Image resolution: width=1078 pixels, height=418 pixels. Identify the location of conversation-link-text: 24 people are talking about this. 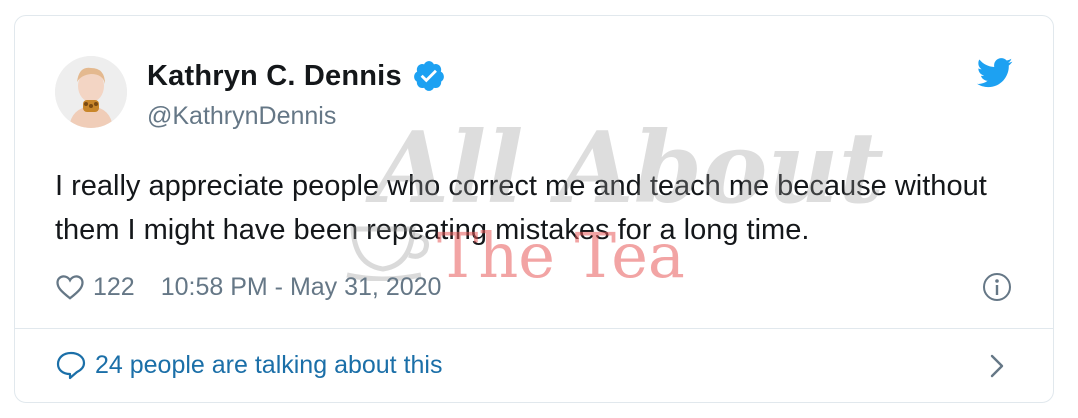
(268, 365).